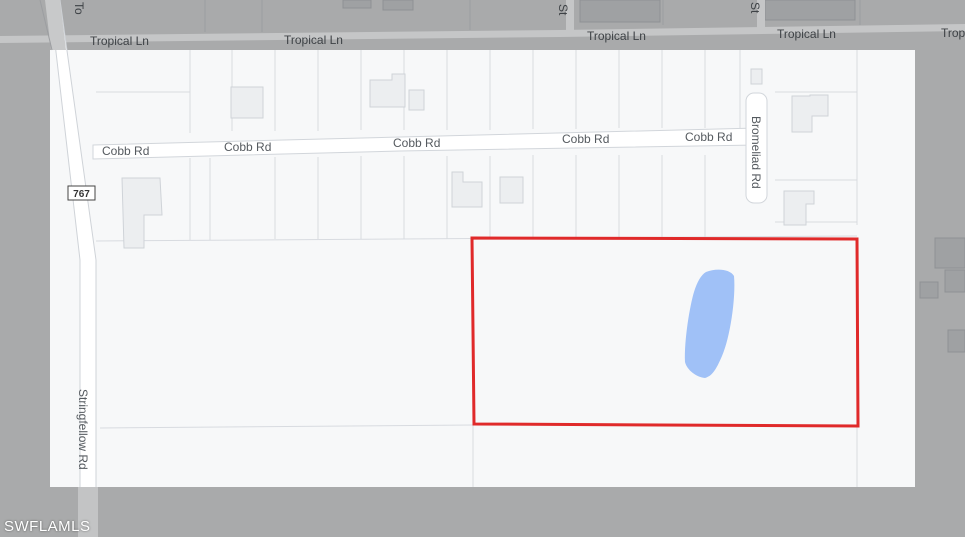 The height and width of the screenshot is (537, 965). I want to click on tropical-ln-label-5: Trop, so click(953, 33).